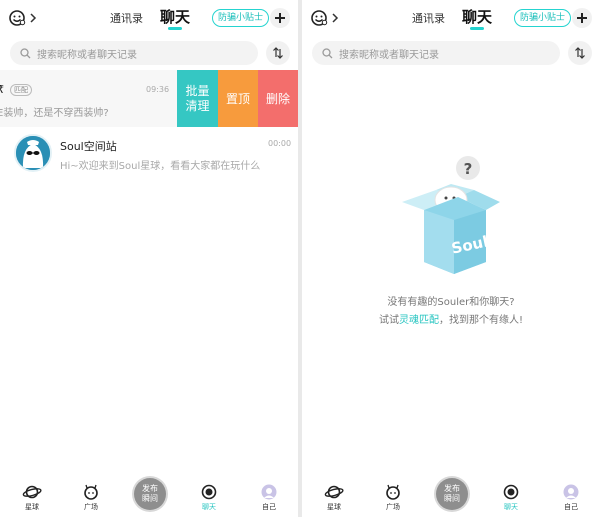 The height and width of the screenshot is (517, 600). I want to click on empty-hint-suffix: ，找到那个有缘人!, so click(480, 320).